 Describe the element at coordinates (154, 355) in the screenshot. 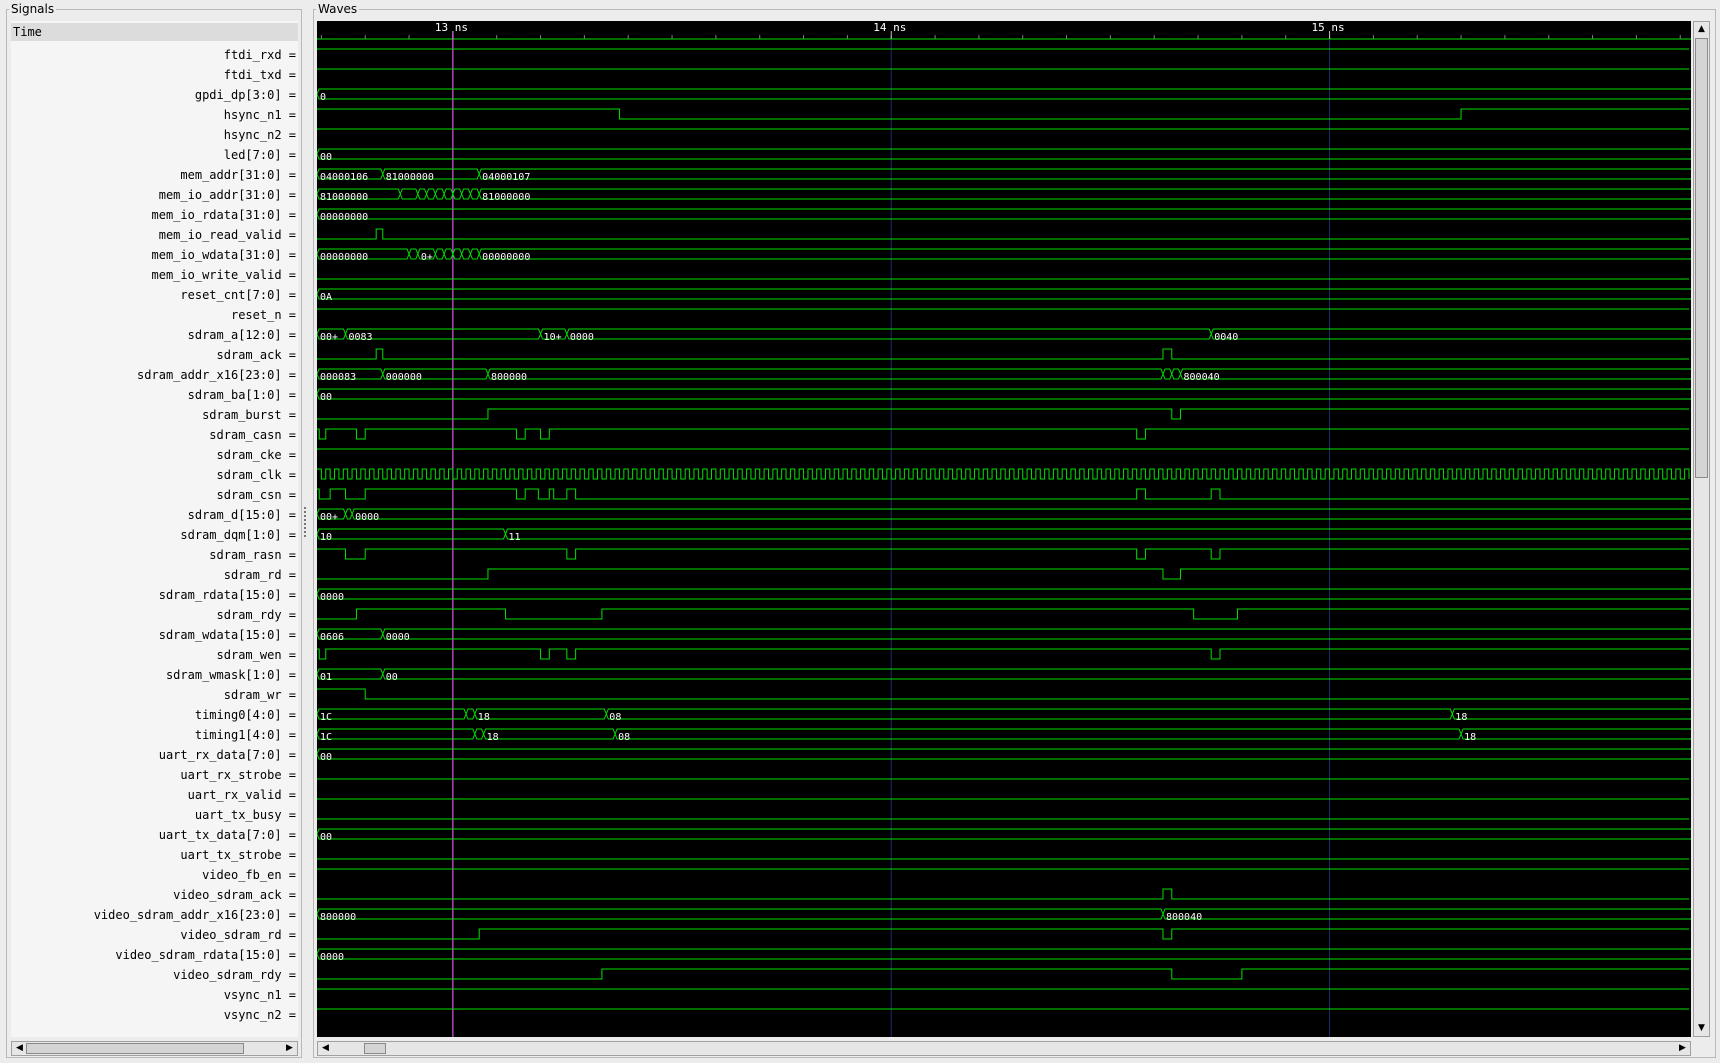

I see `signal-name-row: sdram_ack =` at that location.